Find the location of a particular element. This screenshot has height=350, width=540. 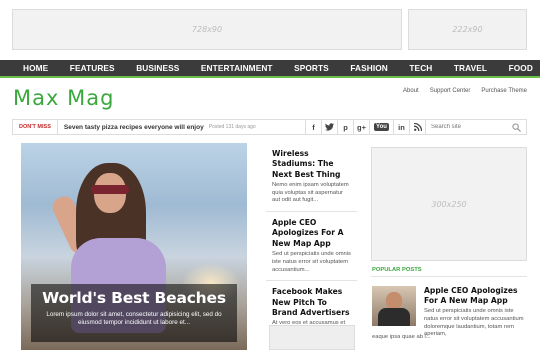

twitter-icon is located at coordinates (329, 127).